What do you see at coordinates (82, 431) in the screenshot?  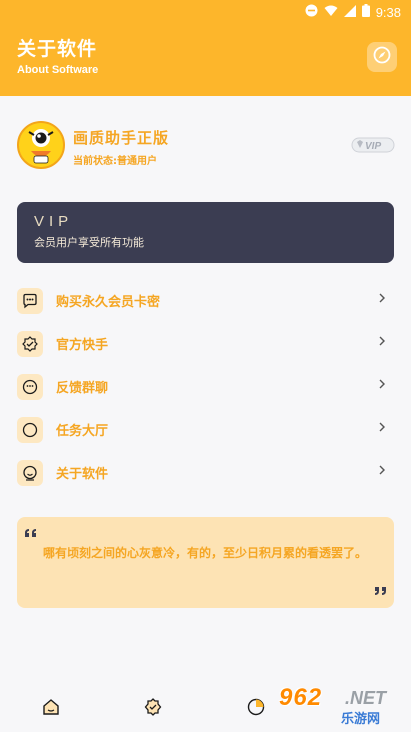 I see `menu-label: 任务大厅` at bounding box center [82, 431].